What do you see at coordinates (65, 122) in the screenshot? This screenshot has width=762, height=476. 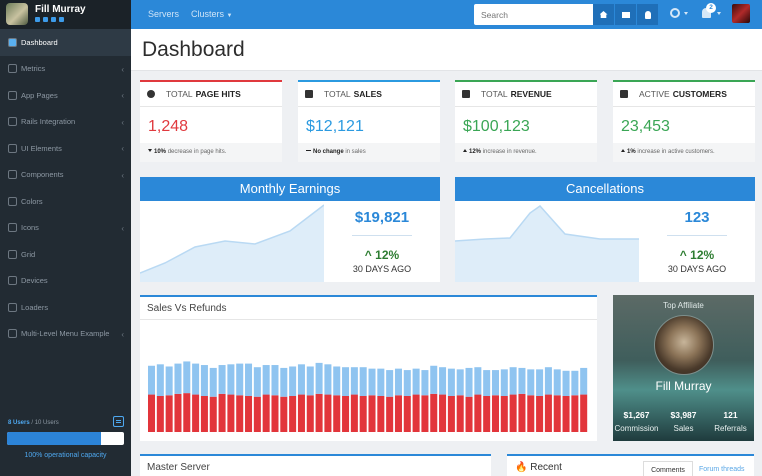 I see `sidebar-item-rails-integration: Rails Integration ‹` at bounding box center [65, 122].